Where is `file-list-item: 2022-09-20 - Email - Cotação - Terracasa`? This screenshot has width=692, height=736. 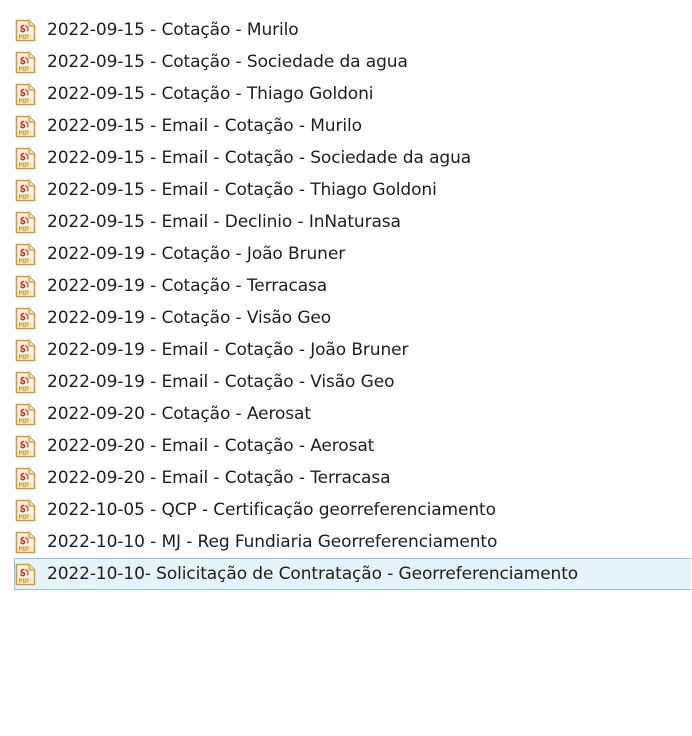
file-list-item: 2022-09-20 - Email - Cotação - Terracasa is located at coordinates (353, 478).